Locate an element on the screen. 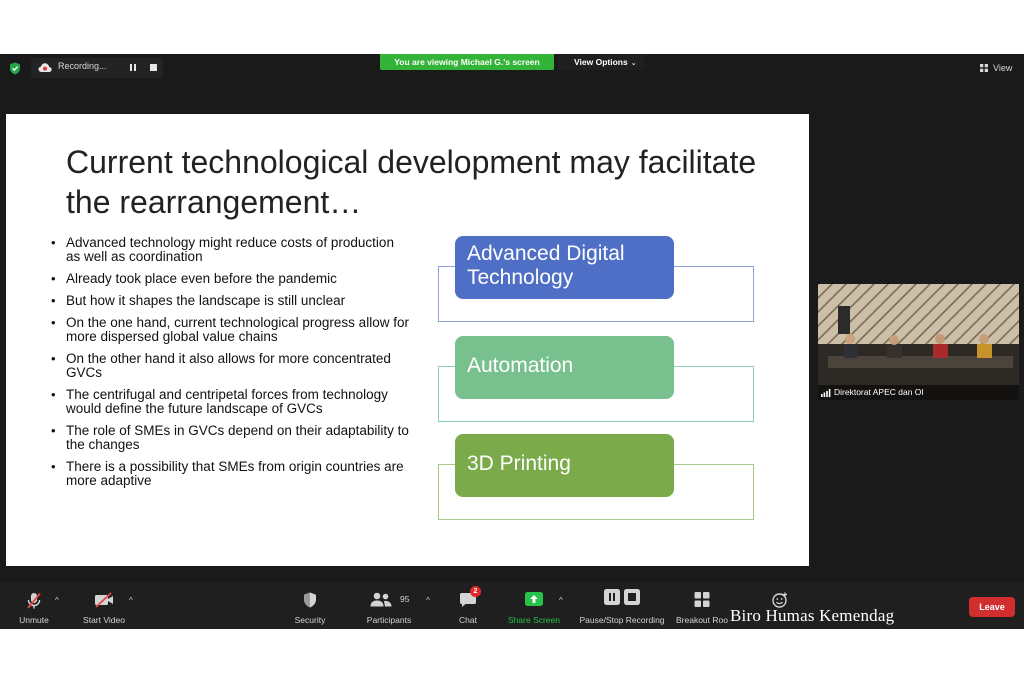 The height and width of the screenshot is (682, 1024). audio-options-caret: ^ is located at coordinates (57, 600).